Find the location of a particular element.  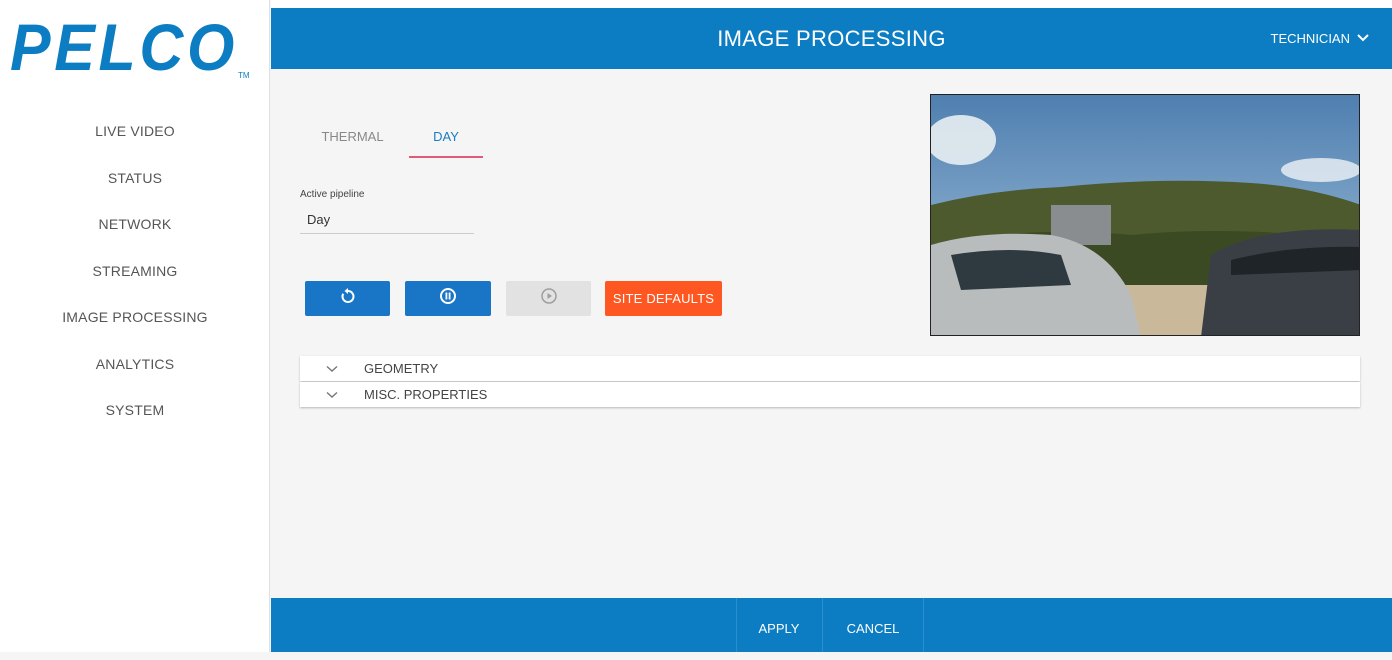

section-geometry-label: GEOMETRY is located at coordinates (401, 368).